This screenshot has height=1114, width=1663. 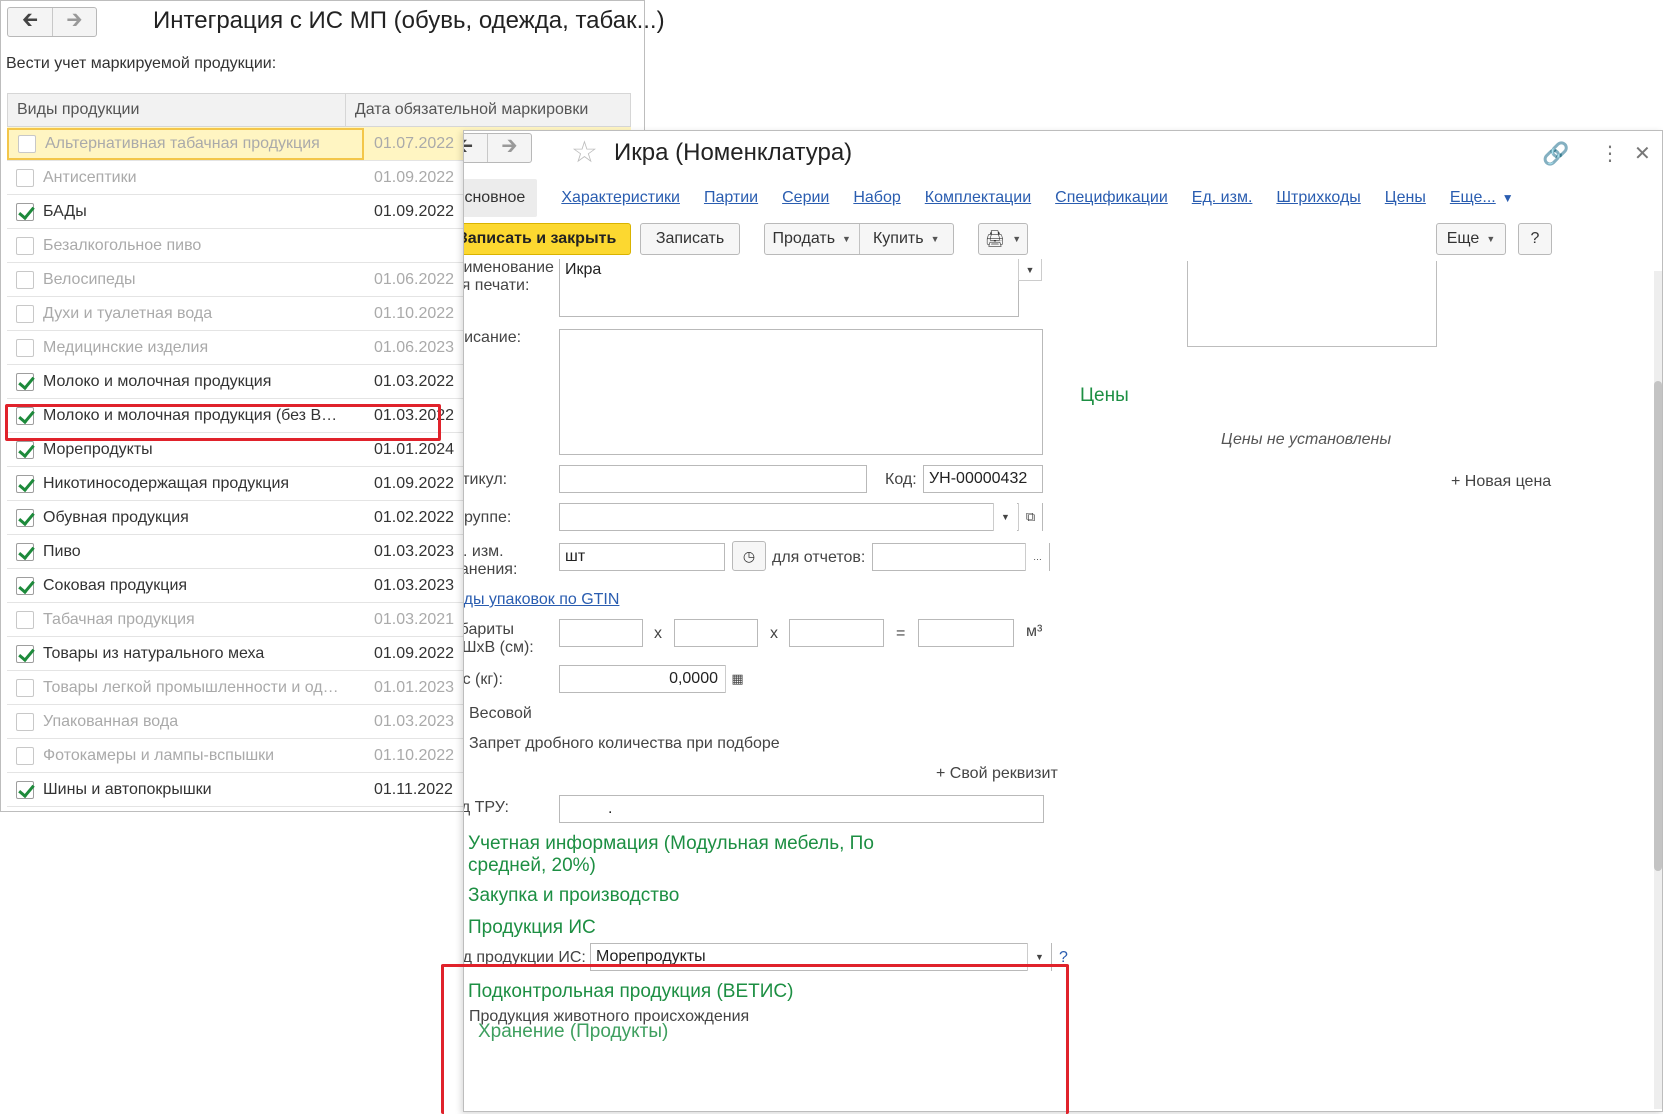 What do you see at coordinates (1501, 482) in the screenshot?
I see `new-price-link: + Новая цена` at bounding box center [1501, 482].